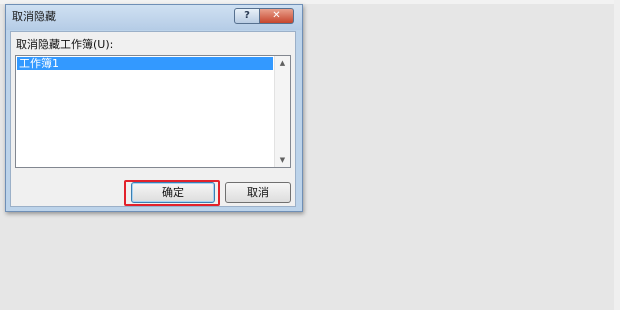  I want to click on titlebar-buttons: ? ✕, so click(264, 16).